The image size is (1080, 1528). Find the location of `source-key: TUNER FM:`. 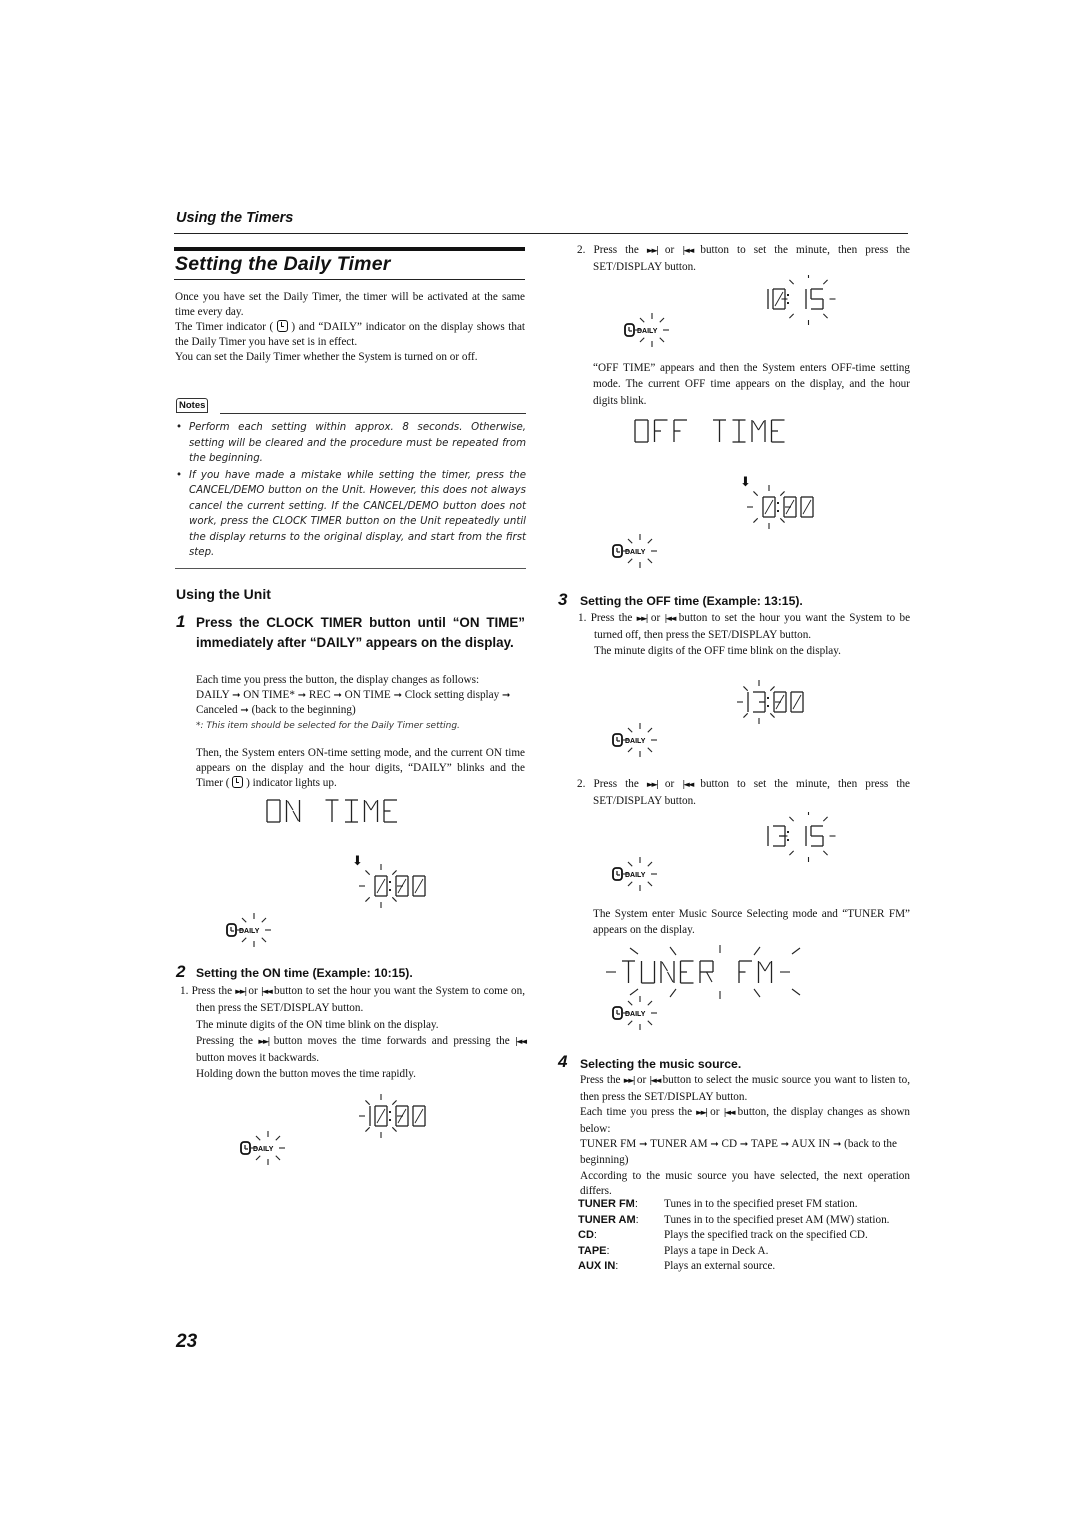

source-key: TUNER FM: is located at coordinates (608, 1204).